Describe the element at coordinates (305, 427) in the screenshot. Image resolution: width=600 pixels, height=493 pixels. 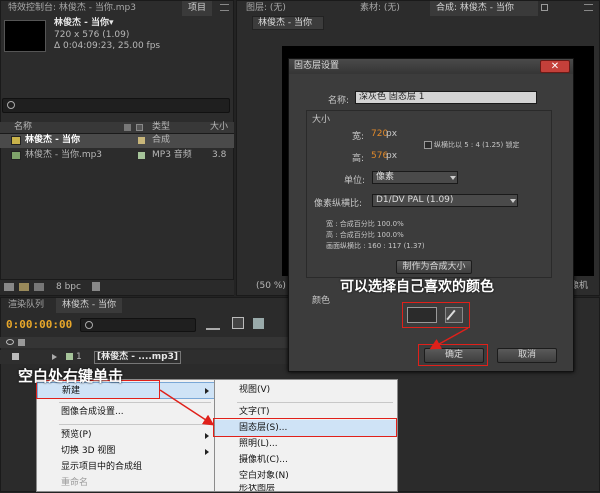
I see `annotation-box-solid` at that location.